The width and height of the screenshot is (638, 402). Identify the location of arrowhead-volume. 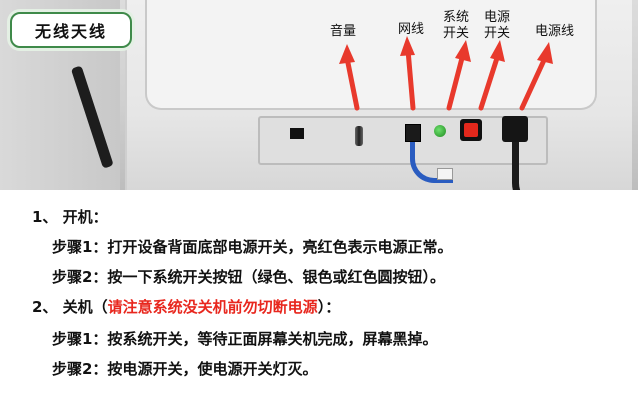
(347, 54).